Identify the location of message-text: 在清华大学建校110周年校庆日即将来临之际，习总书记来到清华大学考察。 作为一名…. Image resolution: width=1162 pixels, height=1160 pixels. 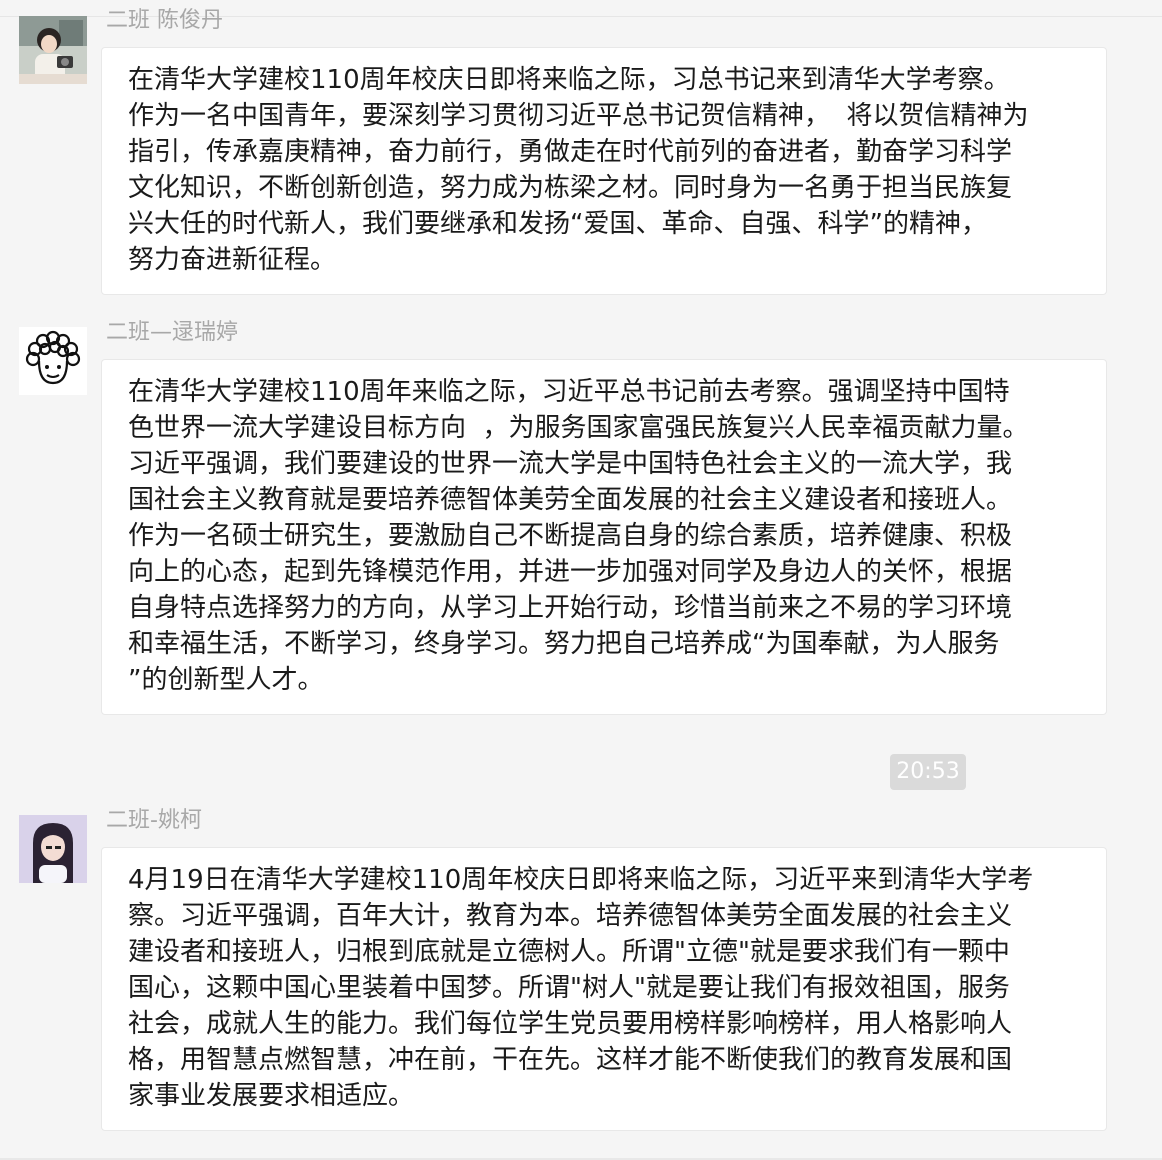
(578, 170).